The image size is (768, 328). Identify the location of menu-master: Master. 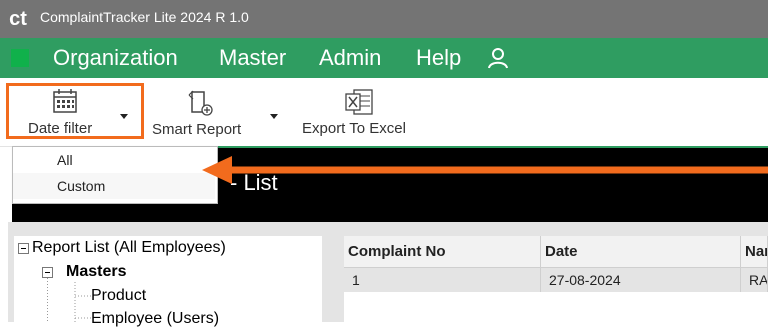
(252, 58).